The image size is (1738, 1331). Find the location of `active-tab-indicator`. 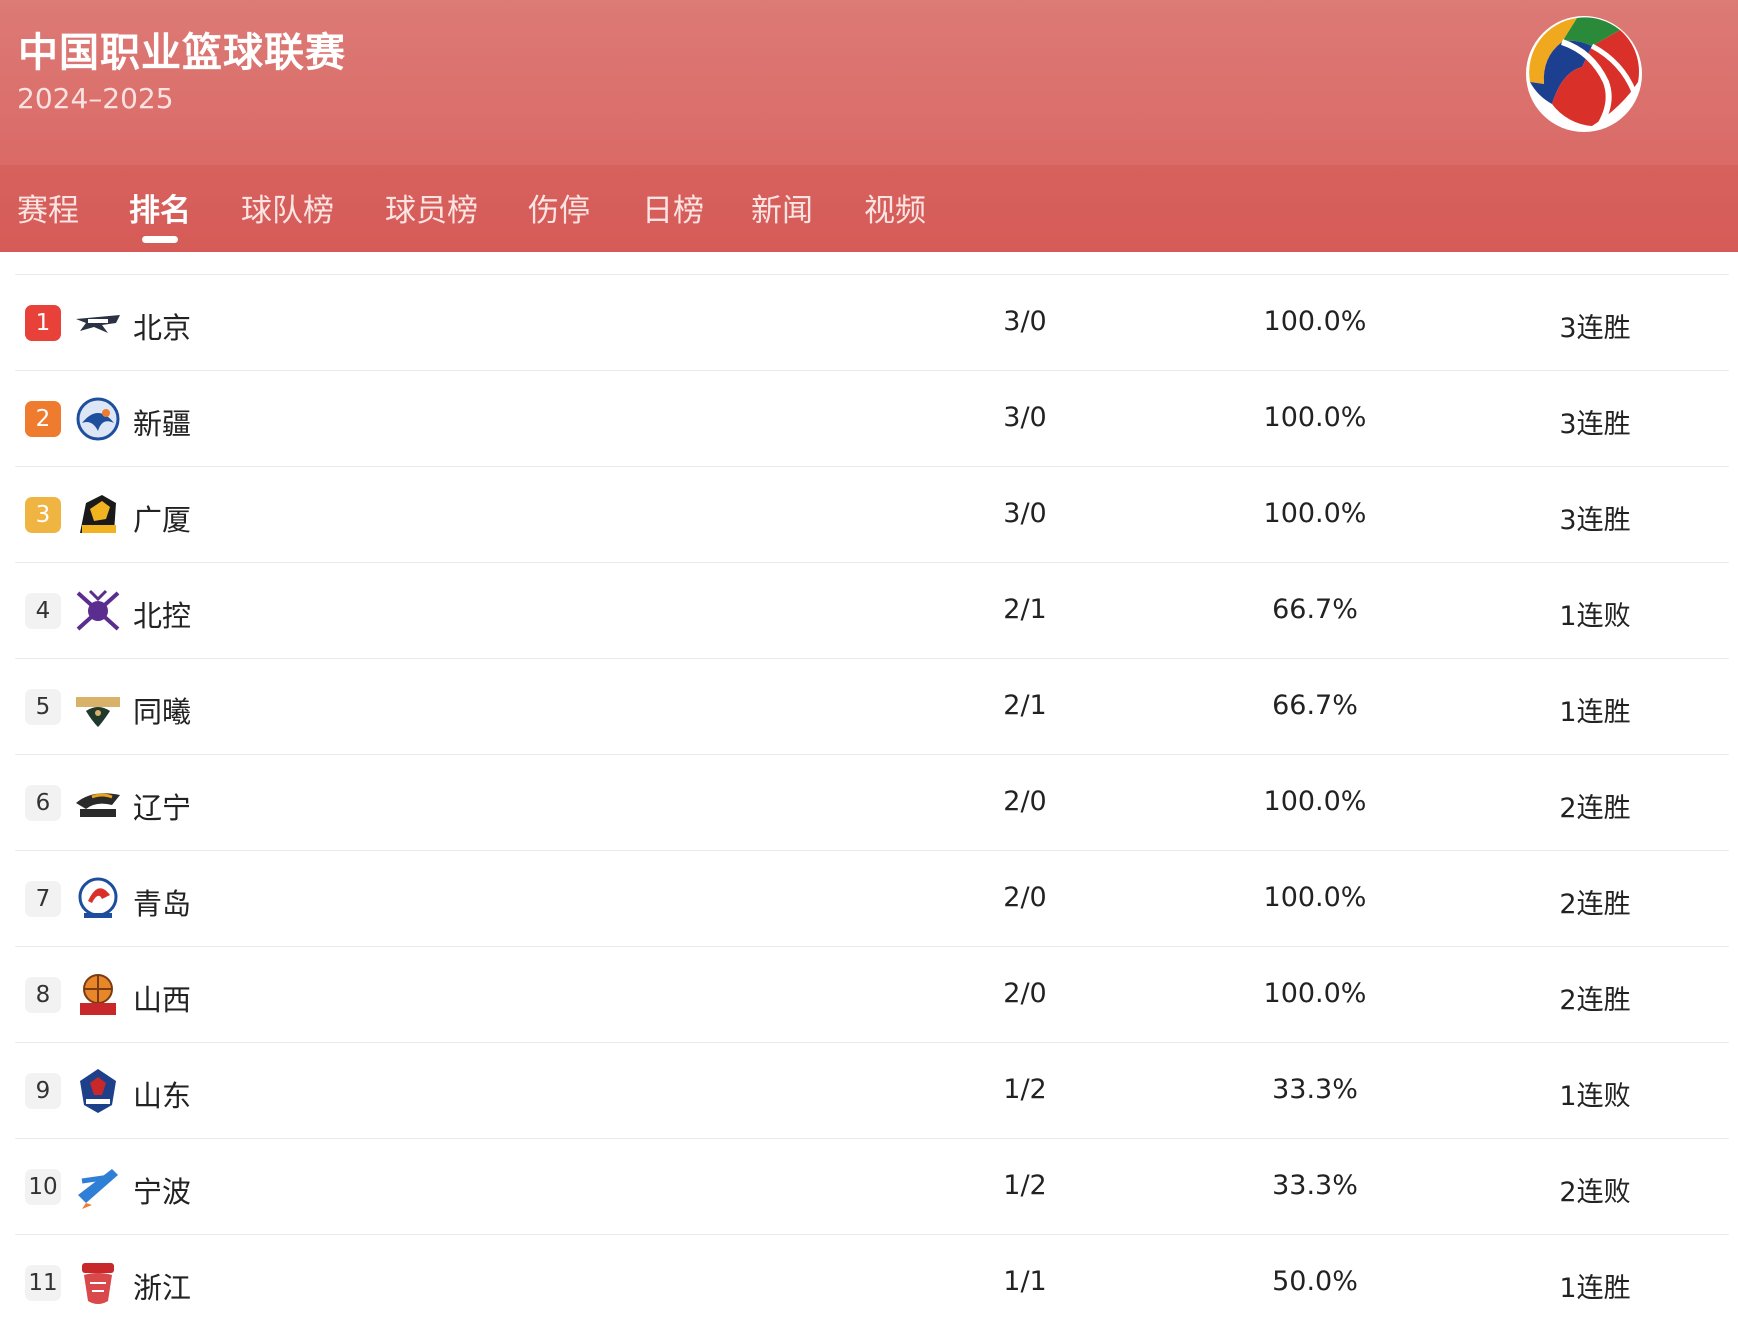

active-tab-indicator is located at coordinates (160, 239).